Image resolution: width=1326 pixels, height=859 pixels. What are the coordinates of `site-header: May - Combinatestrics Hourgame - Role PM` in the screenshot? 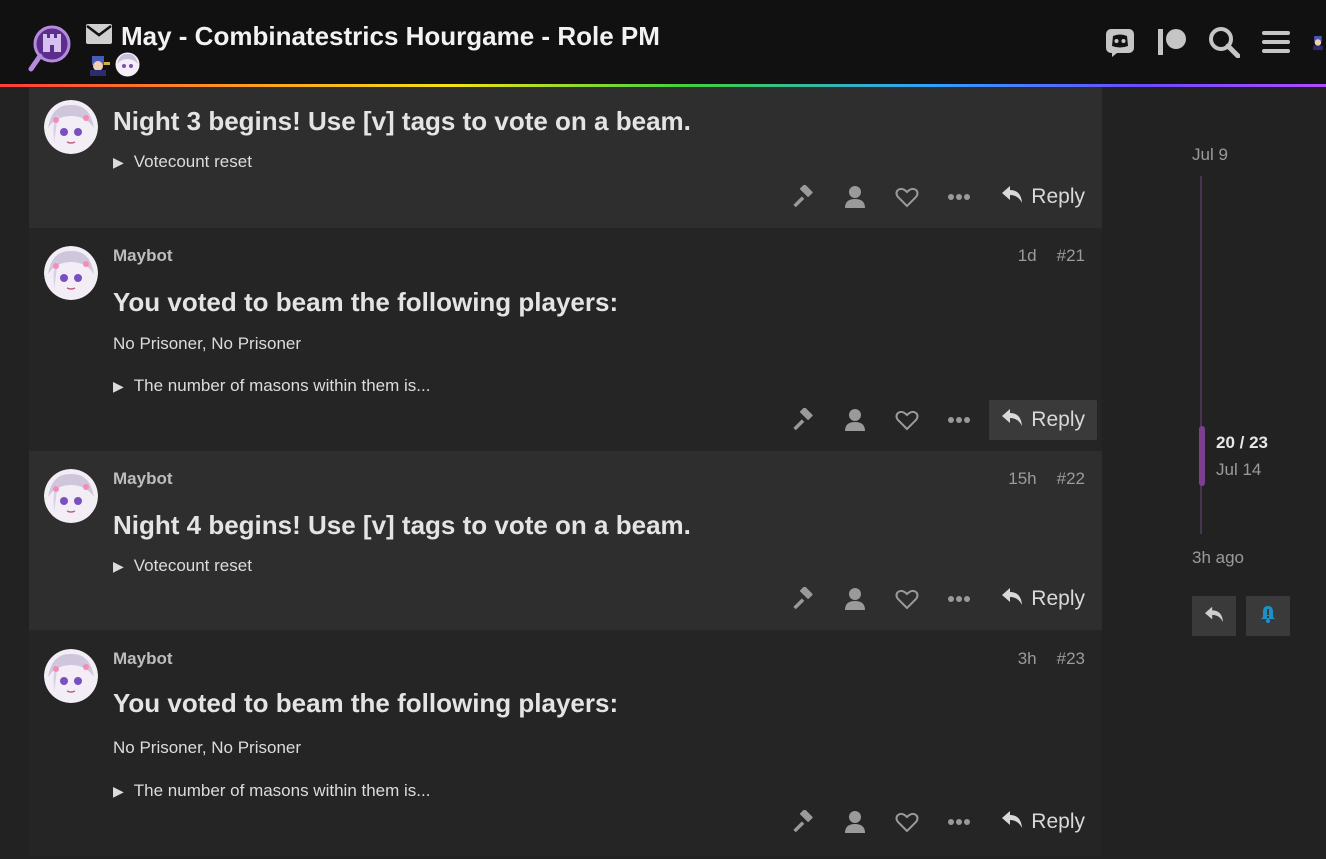 It's located at (663, 43).